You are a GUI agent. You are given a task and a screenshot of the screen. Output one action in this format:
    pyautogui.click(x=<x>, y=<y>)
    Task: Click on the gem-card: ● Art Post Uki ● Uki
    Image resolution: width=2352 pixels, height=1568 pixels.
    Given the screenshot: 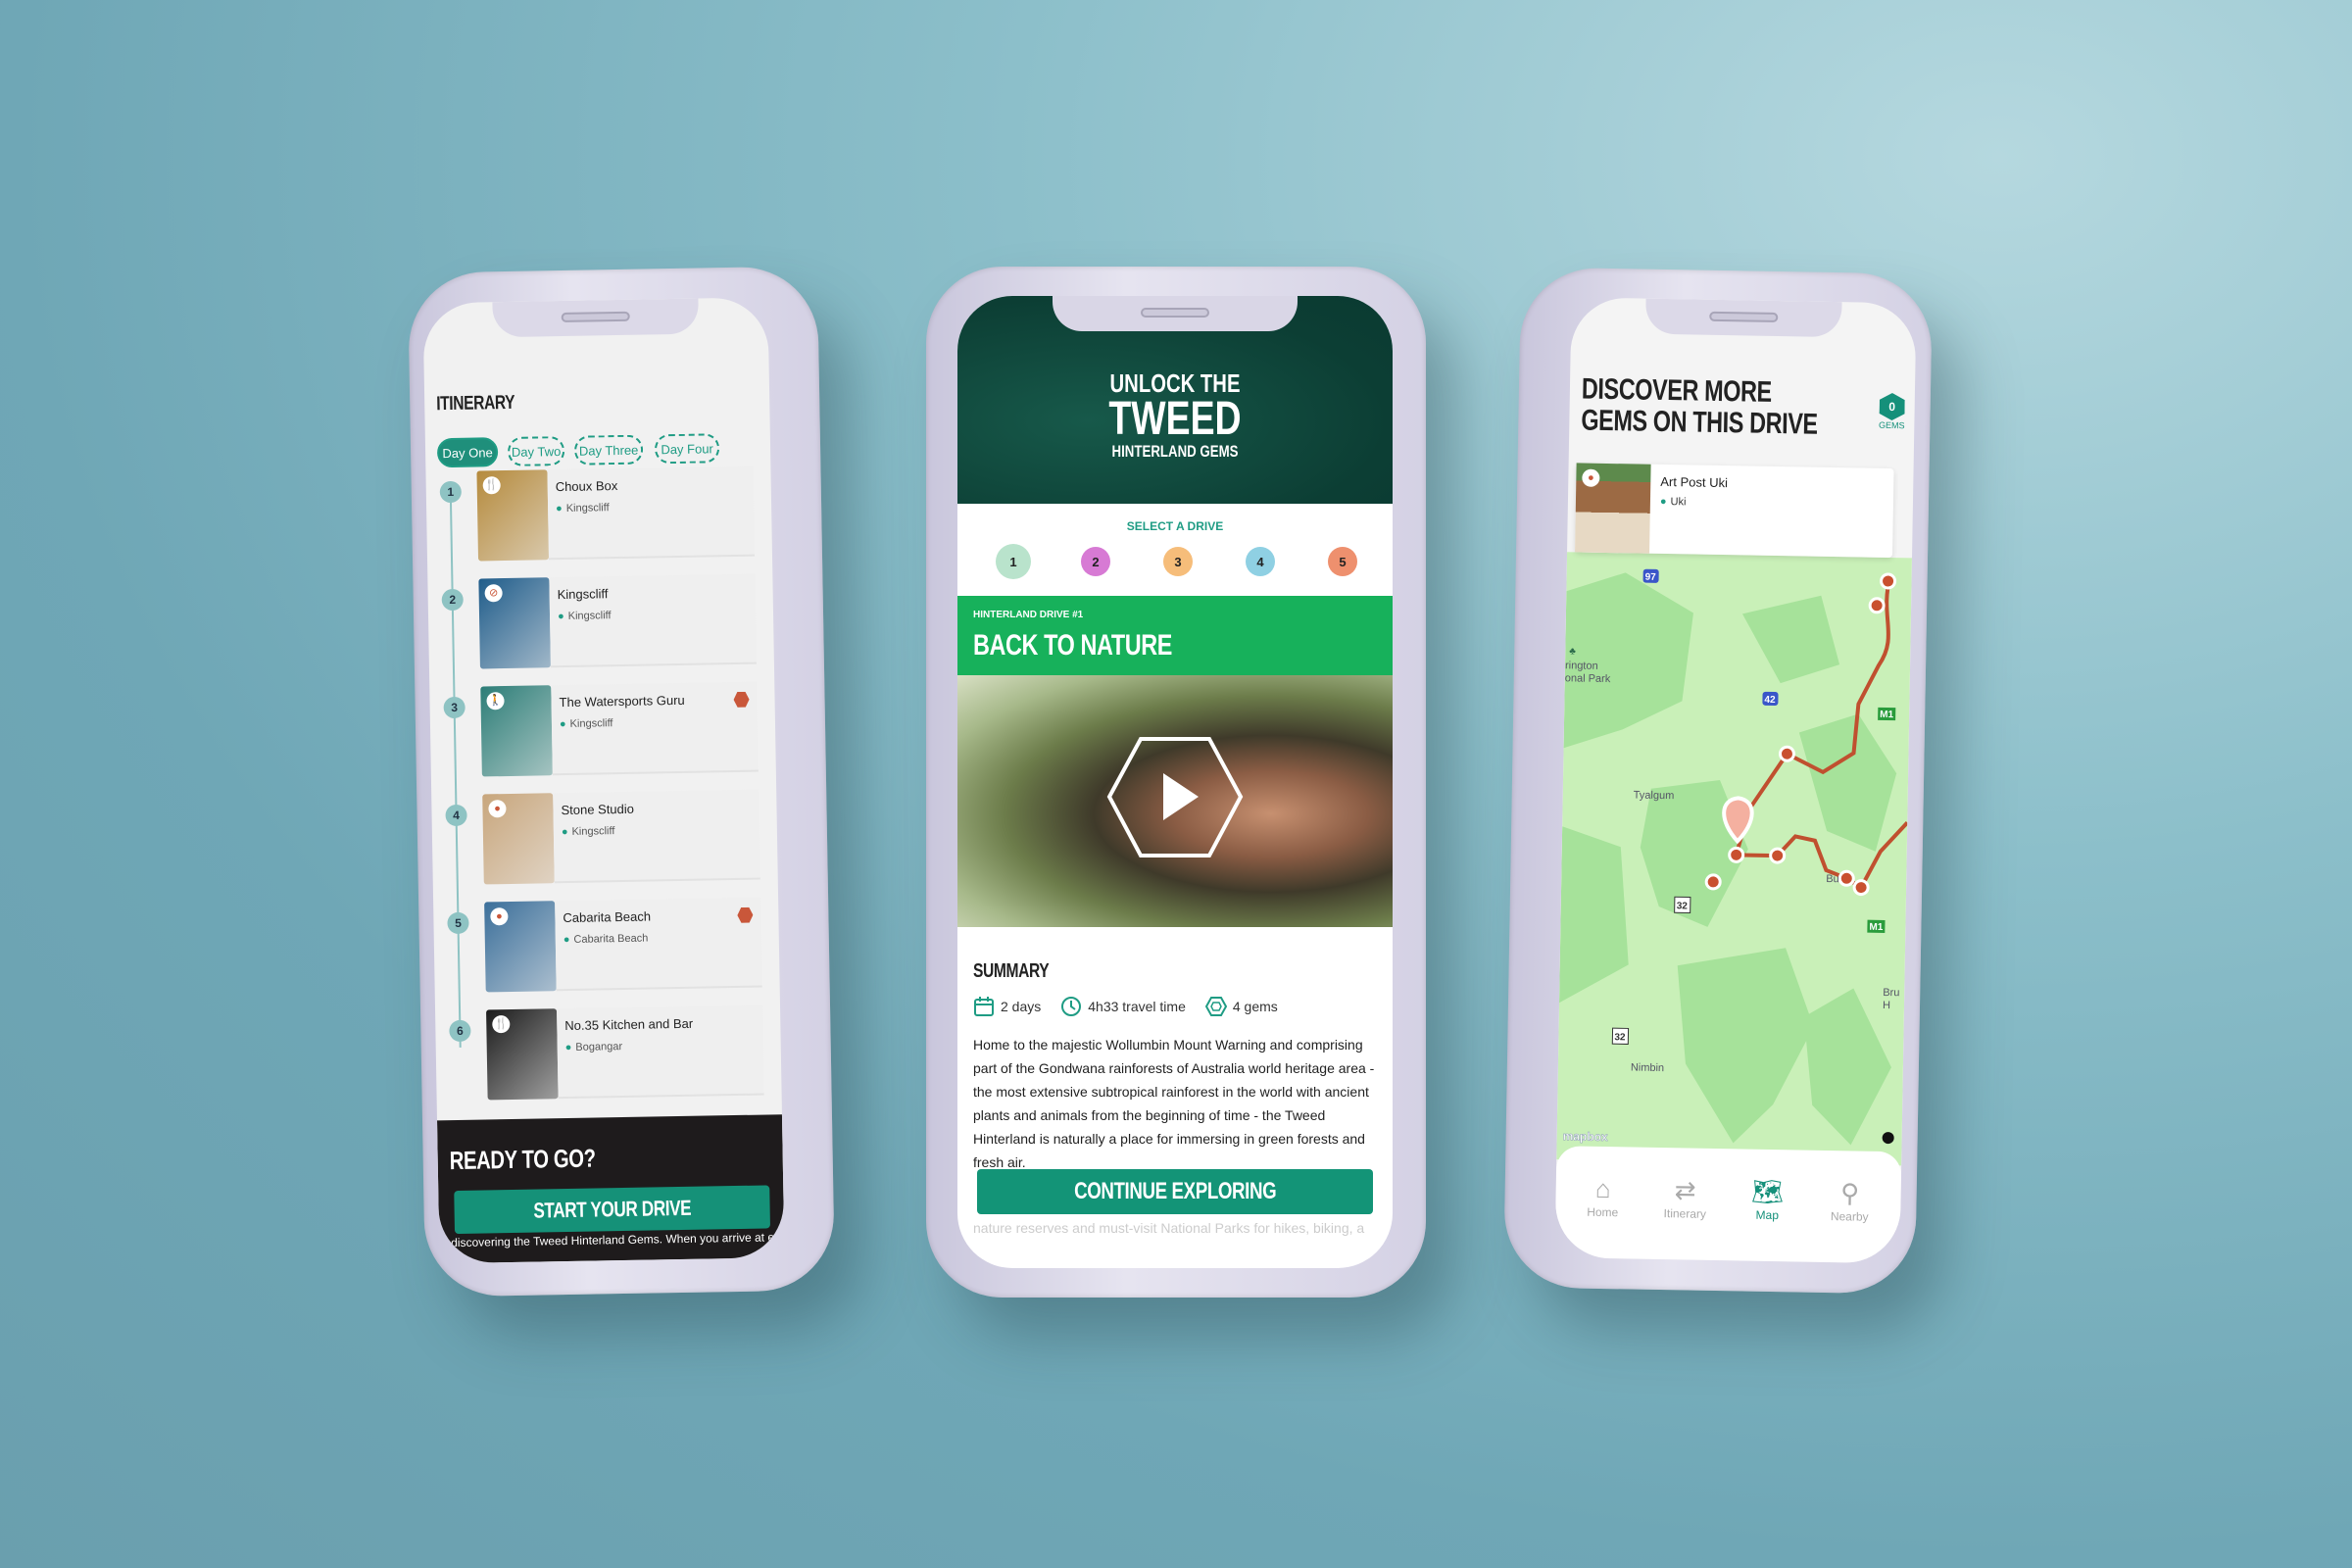 What is the action you would take?
    pyautogui.click(x=1734, y=511)
    